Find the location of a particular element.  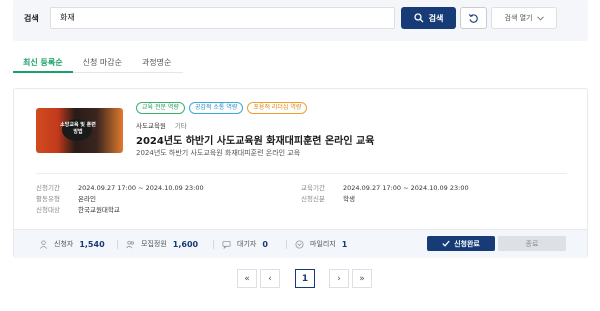

reset-button is located at coordinates (473, 18).